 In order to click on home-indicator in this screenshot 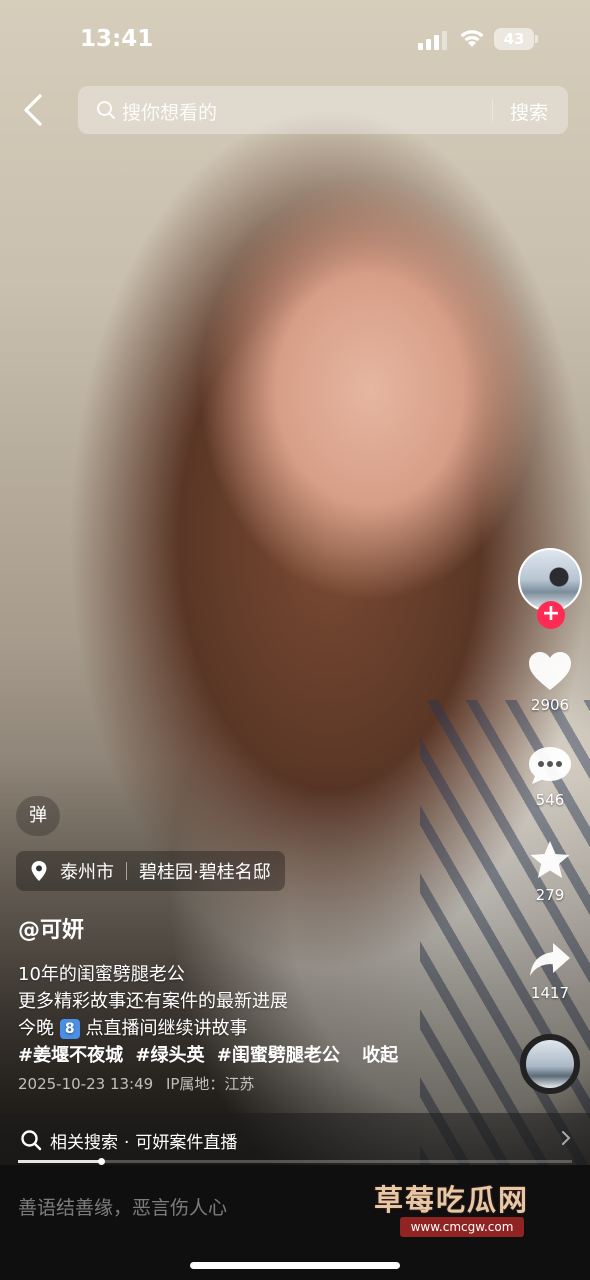, I will do `click(295, 1265)`.